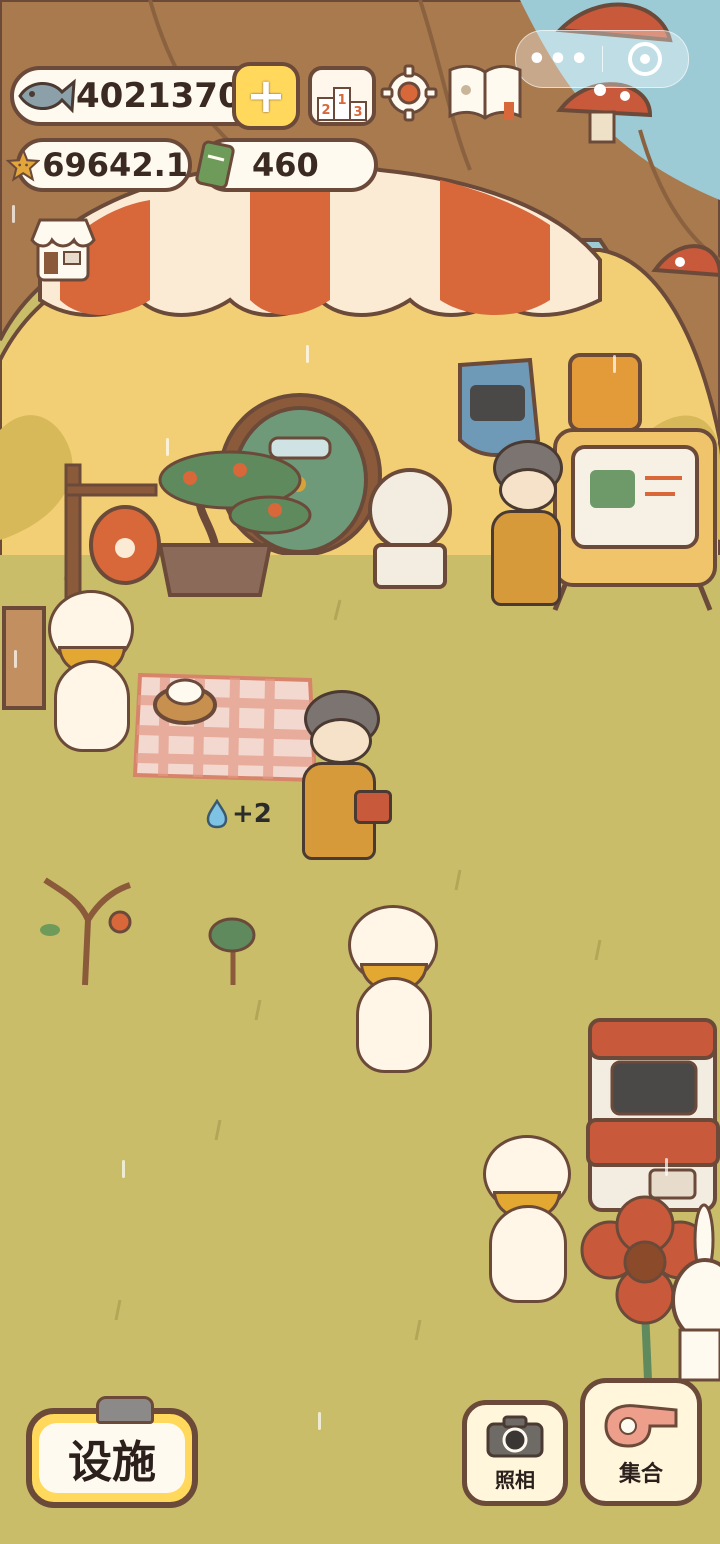 Image resolution: width=720 pixels, height=1544 pixels. What do you see at coordinates (515, 1479) in the screenshot?
I see `photo-label: 照相` at bounding box center [515, 1479].